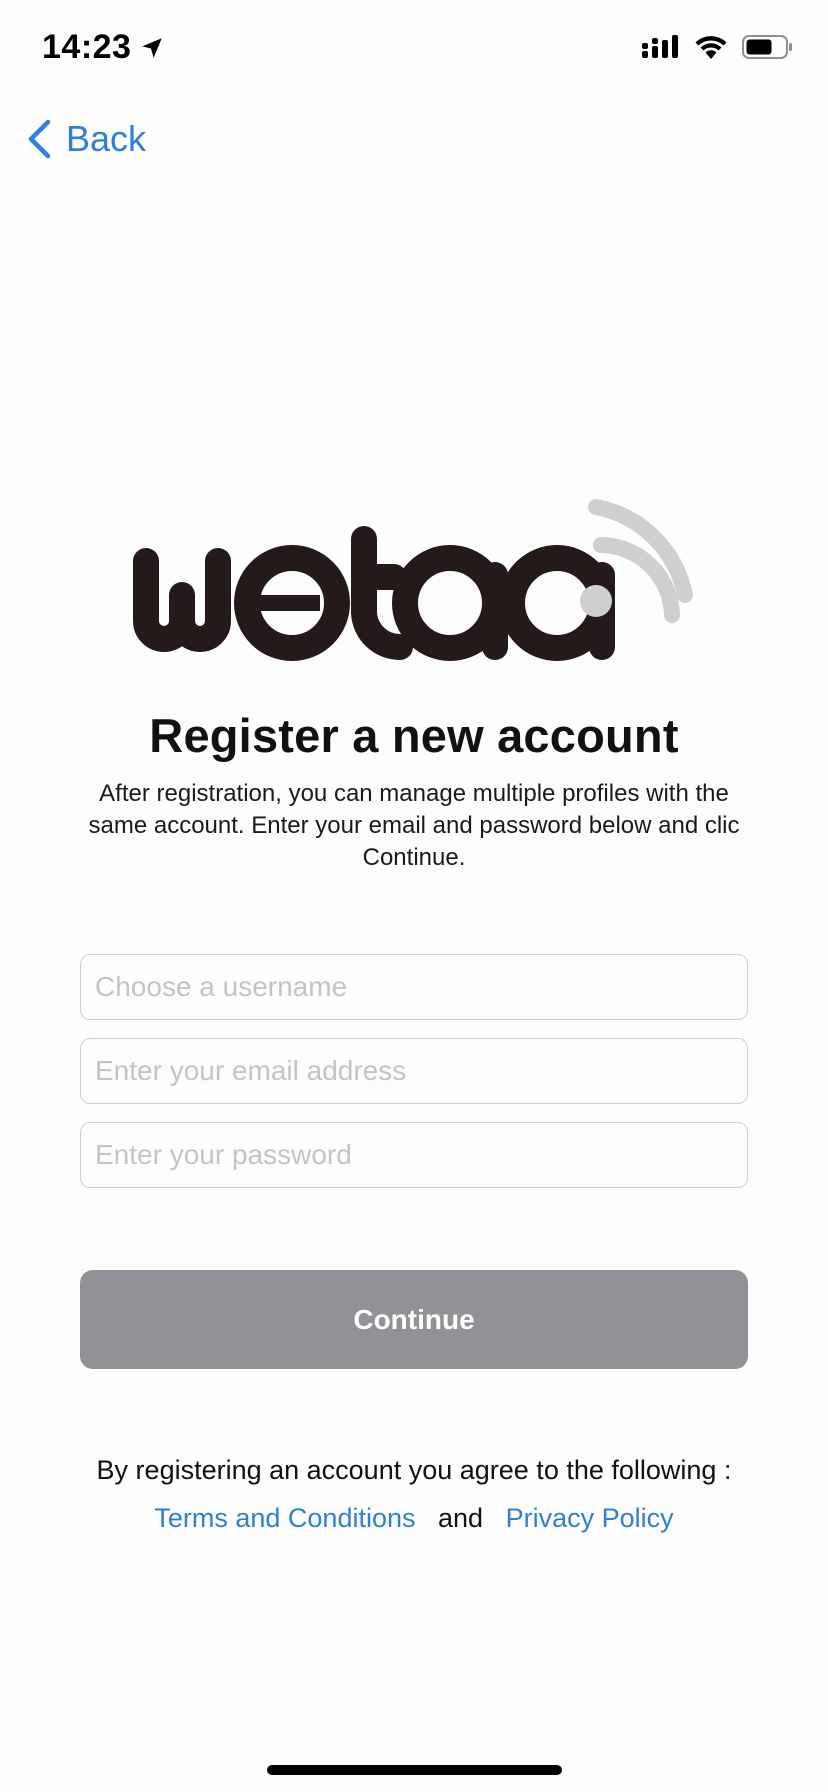 The height and width of the screenshot is (1792, 828). Describe the element at coordinates (660, 46) in the screenshot. I see `cellular-signal-icon` at that location.